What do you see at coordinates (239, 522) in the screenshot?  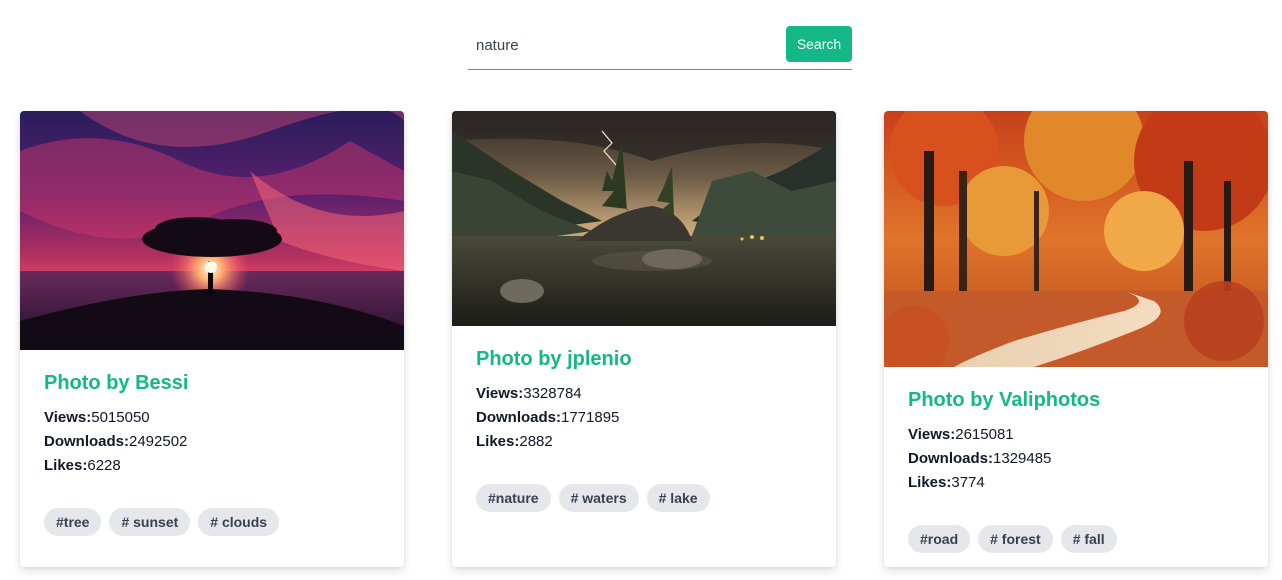 I see `tag: # clouds` at bounding box center [239, 522].